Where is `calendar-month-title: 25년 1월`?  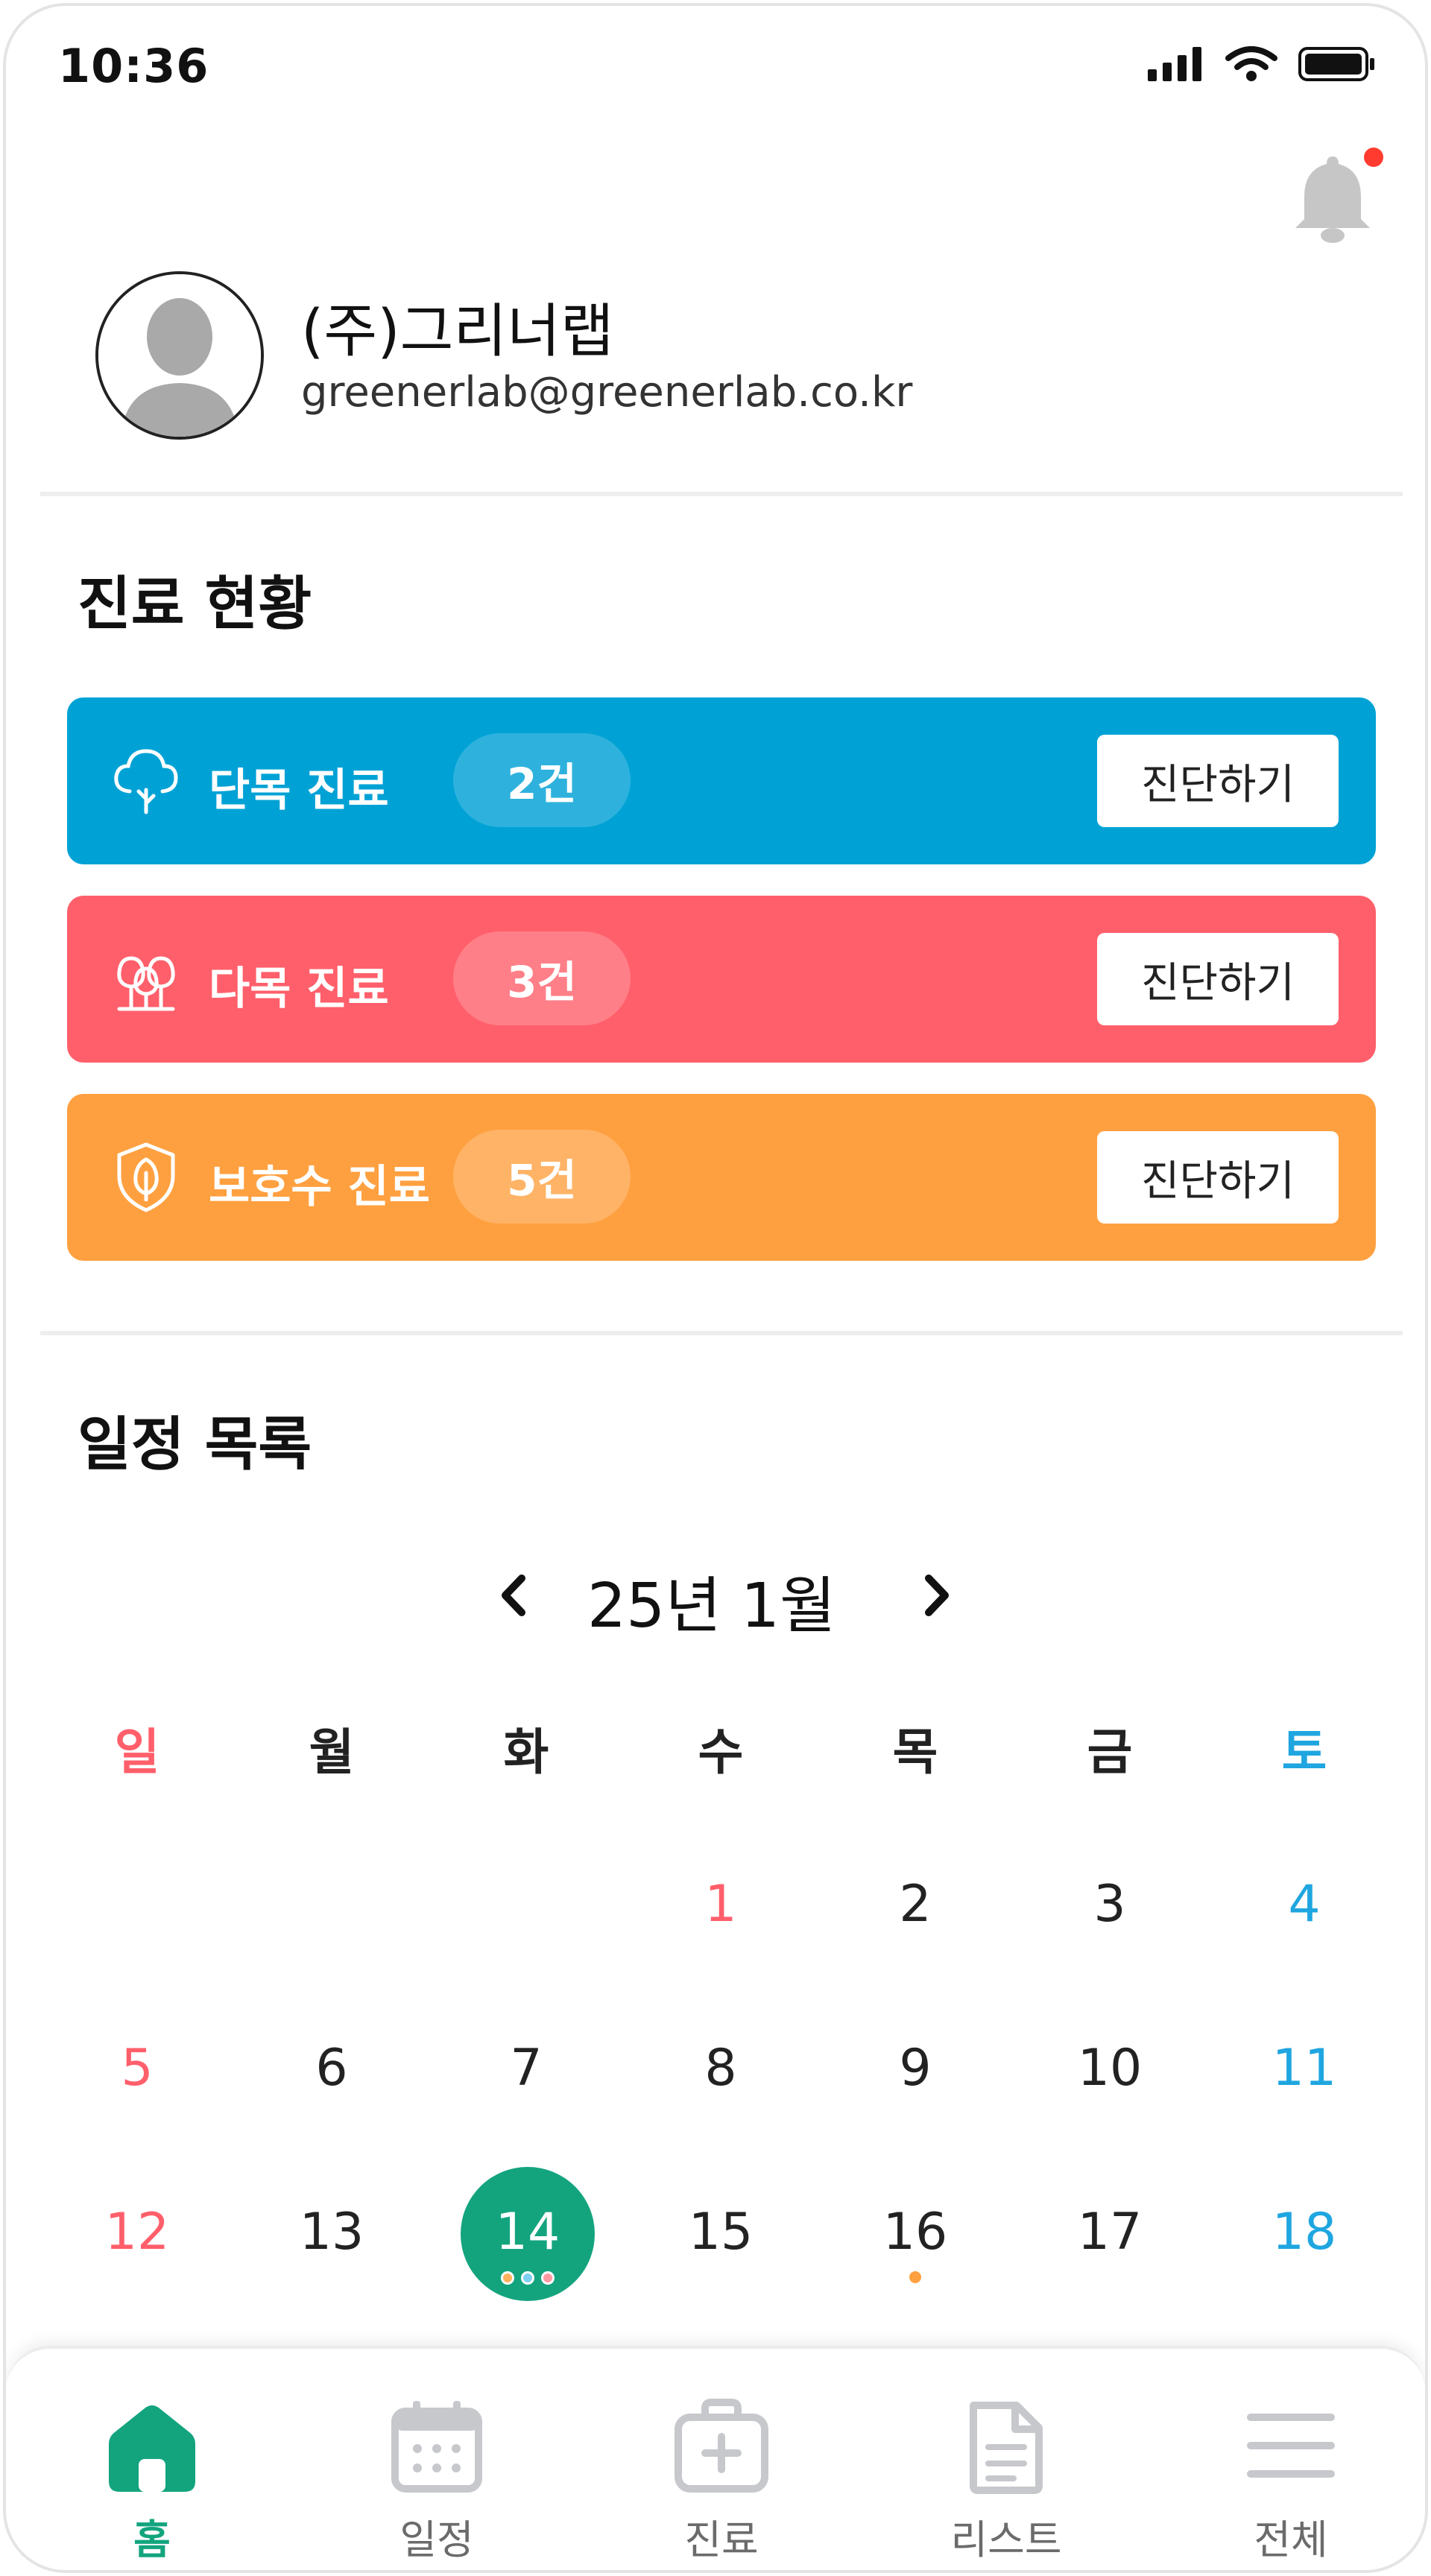 calendar-month-title: 25년 1월 is located at coordinates (712, 1606).